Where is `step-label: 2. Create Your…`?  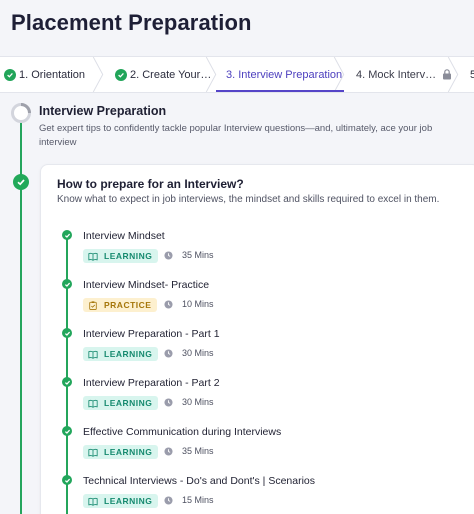 step-label: 2. Create Your… is located at coordinates (171, 74).